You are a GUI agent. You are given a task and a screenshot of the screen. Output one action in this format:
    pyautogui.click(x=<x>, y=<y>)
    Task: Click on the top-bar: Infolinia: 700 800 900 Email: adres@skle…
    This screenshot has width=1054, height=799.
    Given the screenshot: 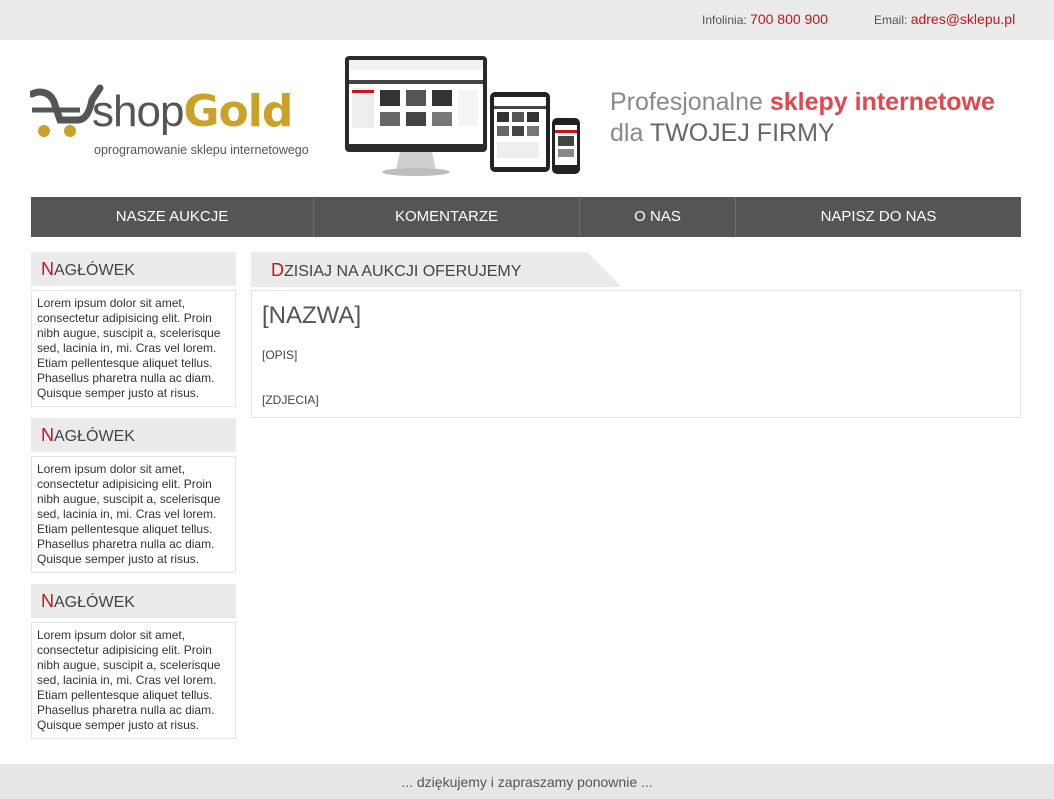 What is the action you would take?
    pyautogui.click(x=527, y=20)
    